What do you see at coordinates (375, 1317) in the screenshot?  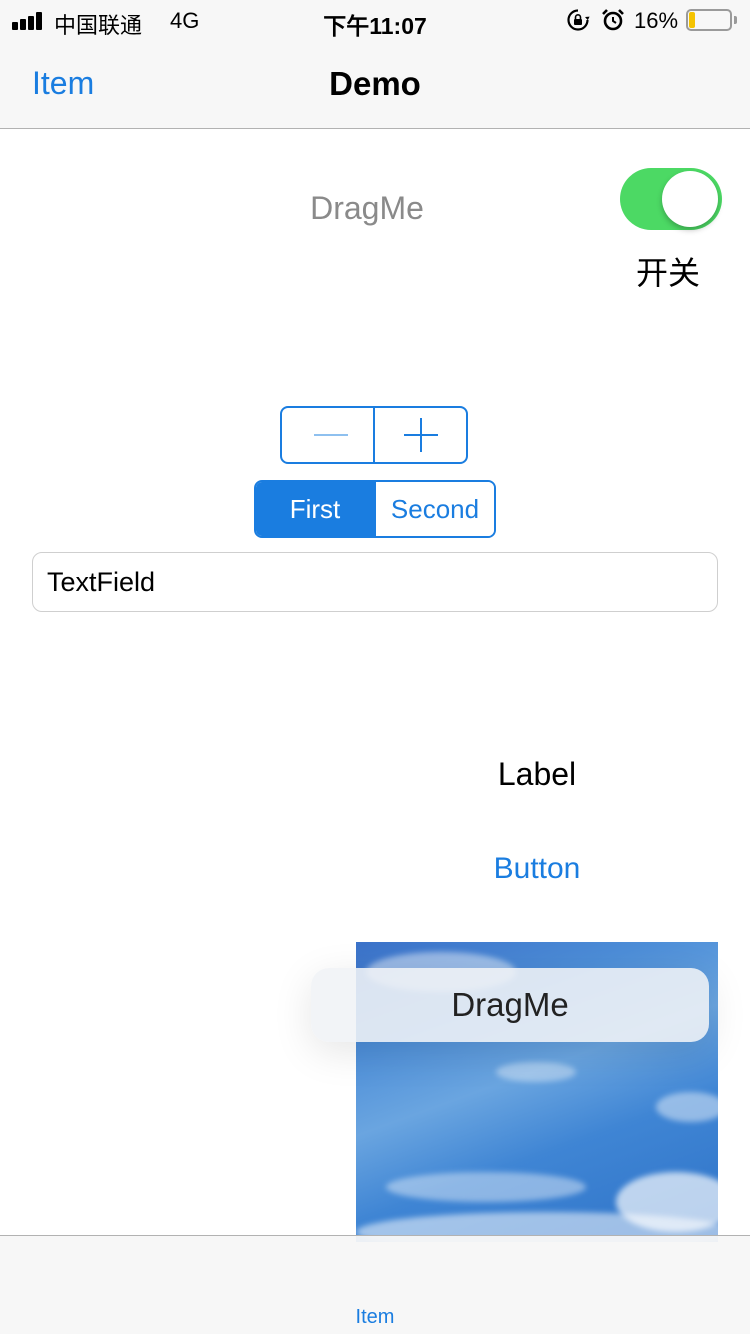 I see `tab-item: Item` at bounding box center [375, 1317].